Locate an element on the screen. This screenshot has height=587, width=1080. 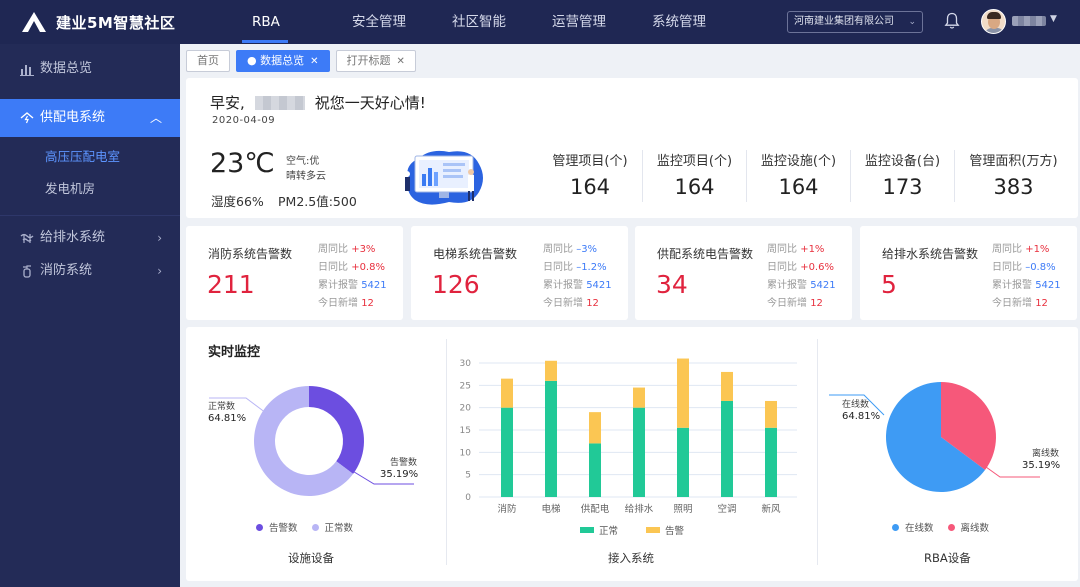
sidebar-item-label: 供配电系统 is located at coordinates (73, 117).